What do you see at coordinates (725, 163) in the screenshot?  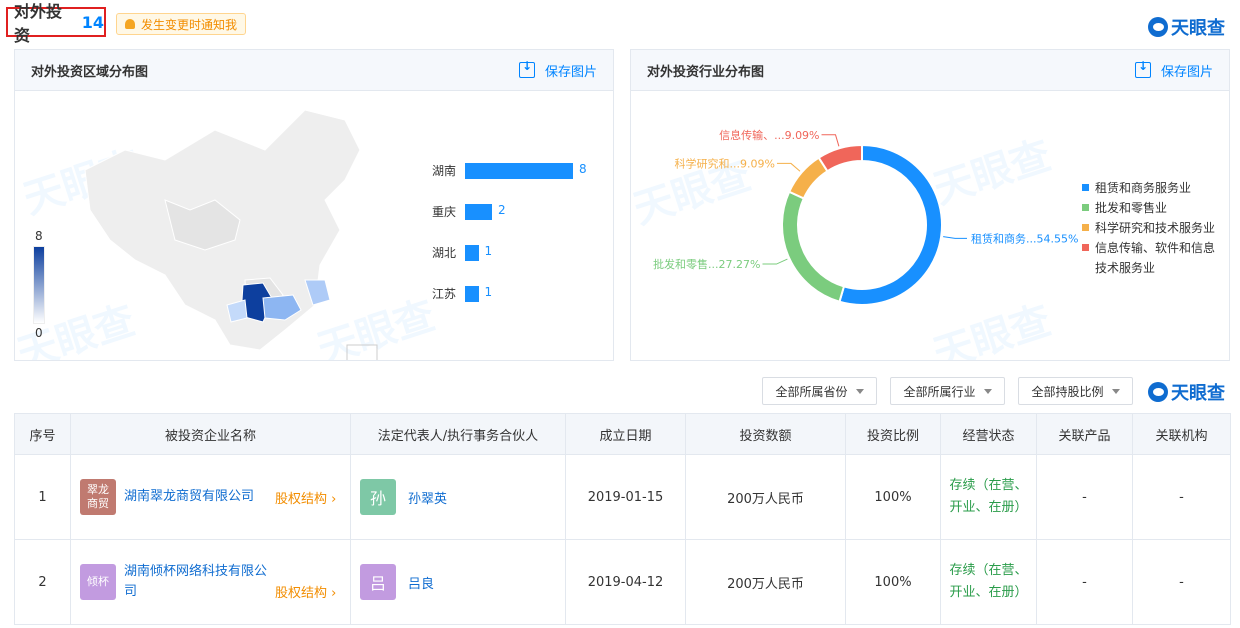 I see `donut-slice-label: 科学研究和...9.09%` at bounding box center [725, 163].